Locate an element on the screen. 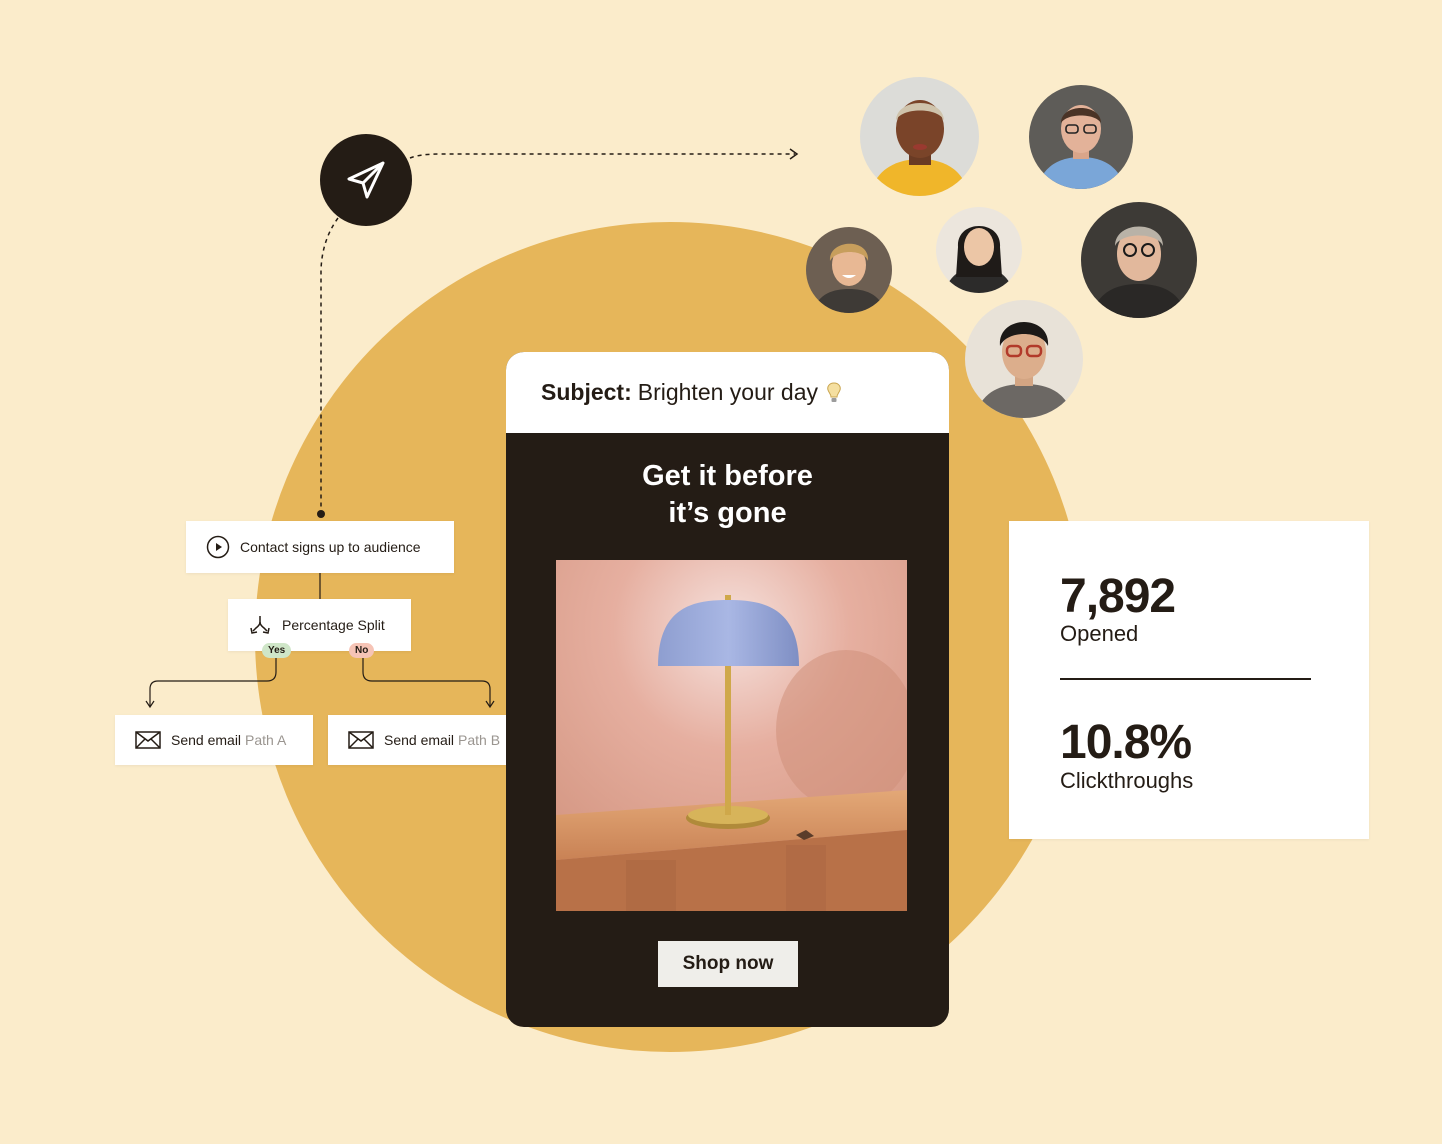 The height and width of the screenshot is (1144, 1442). paper-plane-icon is located at coordinates (366, 180).